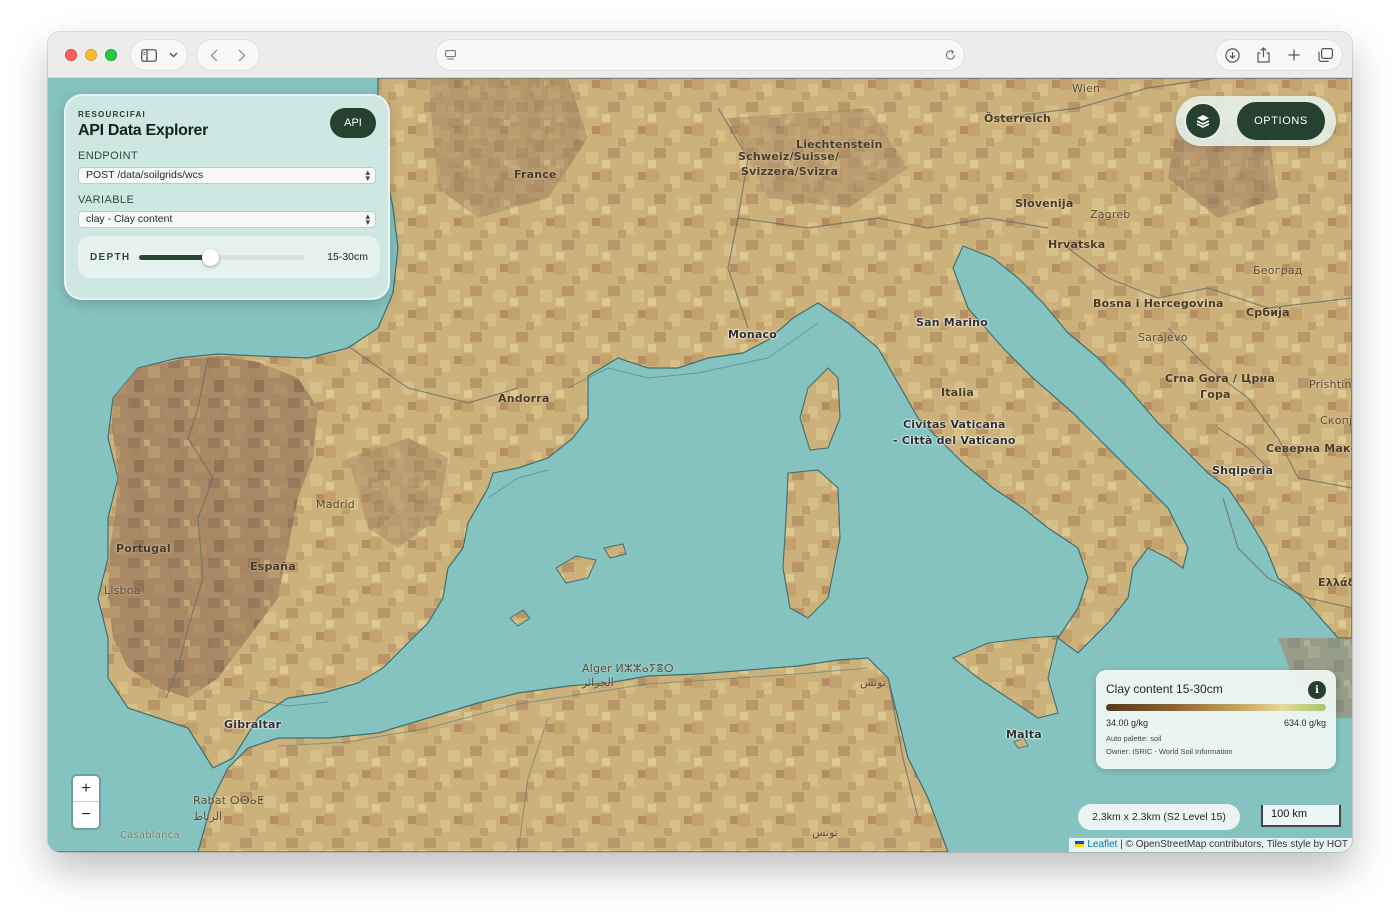 The width and height of the screenshot is (1400, 915). Describe the element at coordinates (1263, 55) in the screenshot. I see `share-icon` at that location.